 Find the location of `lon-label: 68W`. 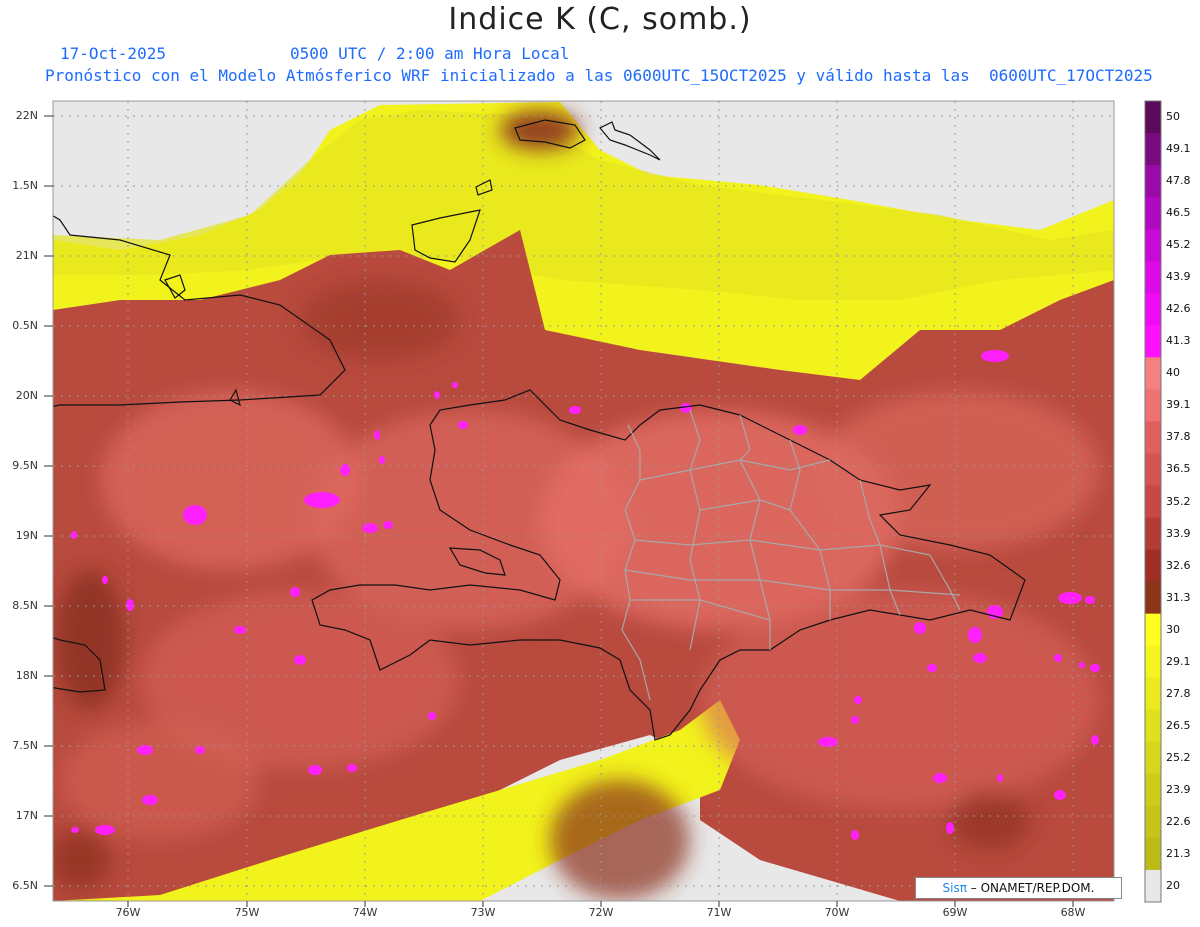

lon-label: 68W is located at coordinates (1073, 912).